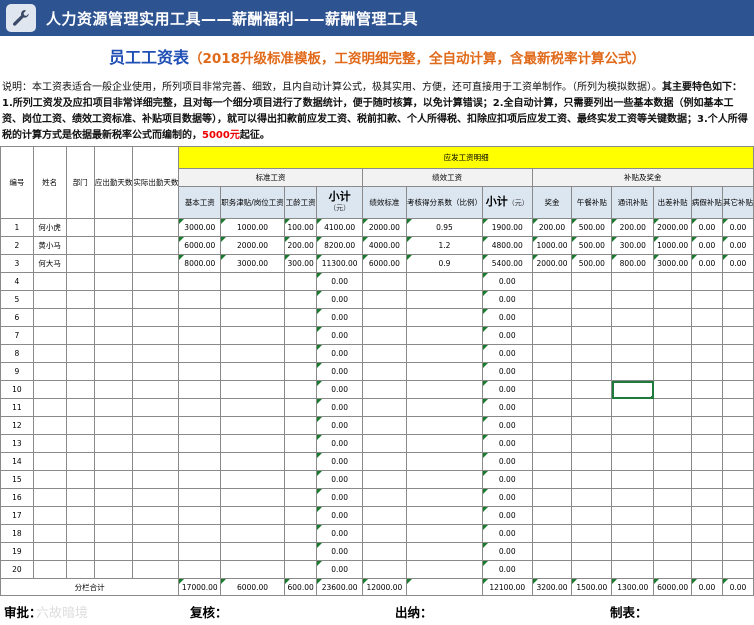 The image size is (754, 625). Describe the element at coordinates (444, 227) in the screenshot. I see `coef-cell: 0.95` at that location.